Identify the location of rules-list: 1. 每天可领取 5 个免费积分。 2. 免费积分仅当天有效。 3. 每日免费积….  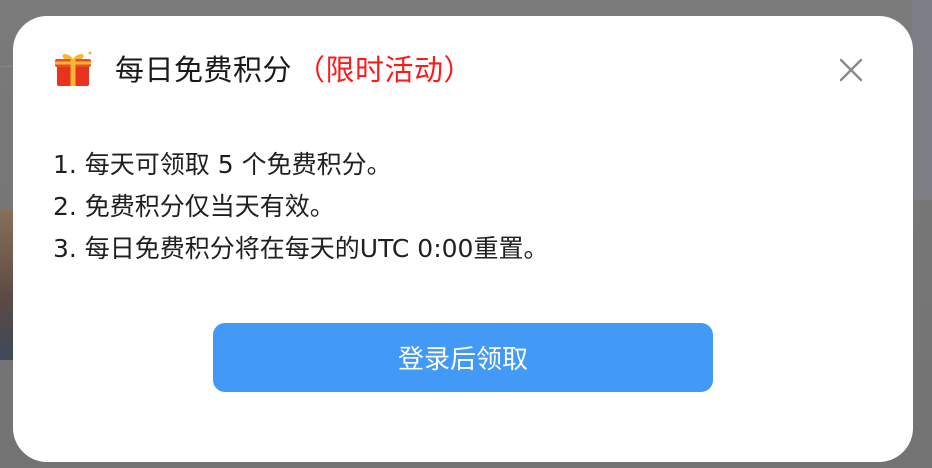
(300, 207).